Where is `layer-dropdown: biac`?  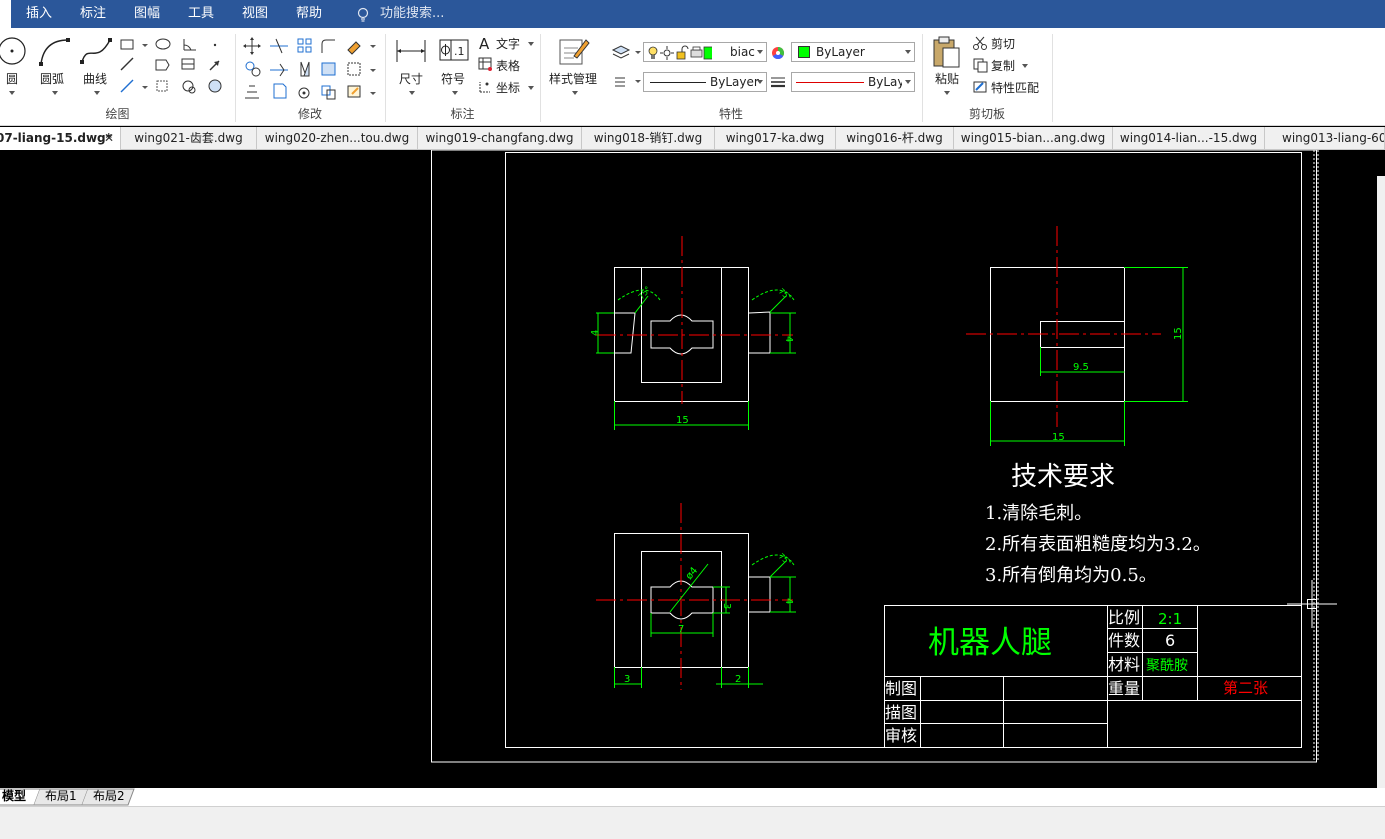 layer-dropdown: biac is located at coordinates (705, 52).